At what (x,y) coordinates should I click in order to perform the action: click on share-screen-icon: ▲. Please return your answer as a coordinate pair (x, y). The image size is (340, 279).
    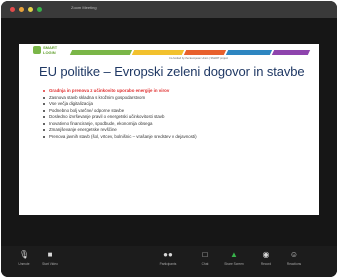
    Looking at the image, I should click on (234, 254).